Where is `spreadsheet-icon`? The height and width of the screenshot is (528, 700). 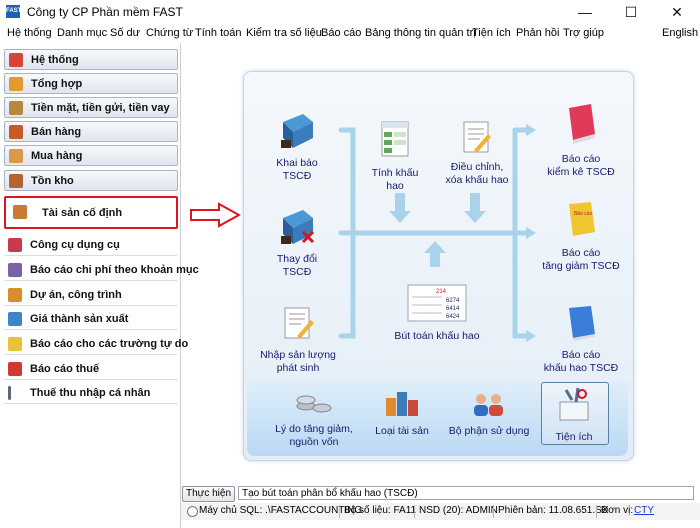 spreadsheet-icon is located at coordinates (395, 139).